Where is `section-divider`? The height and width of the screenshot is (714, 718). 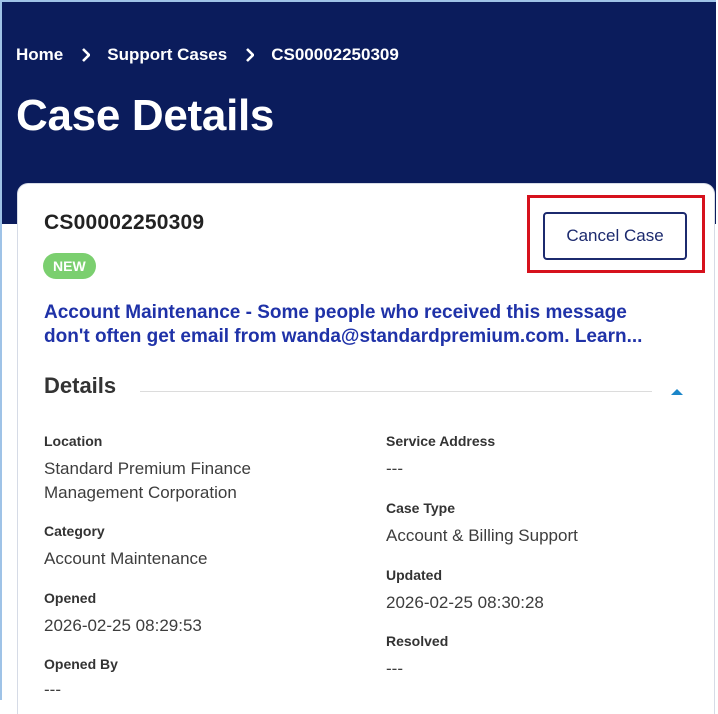 section-divider is located at coordinates (396, 391).